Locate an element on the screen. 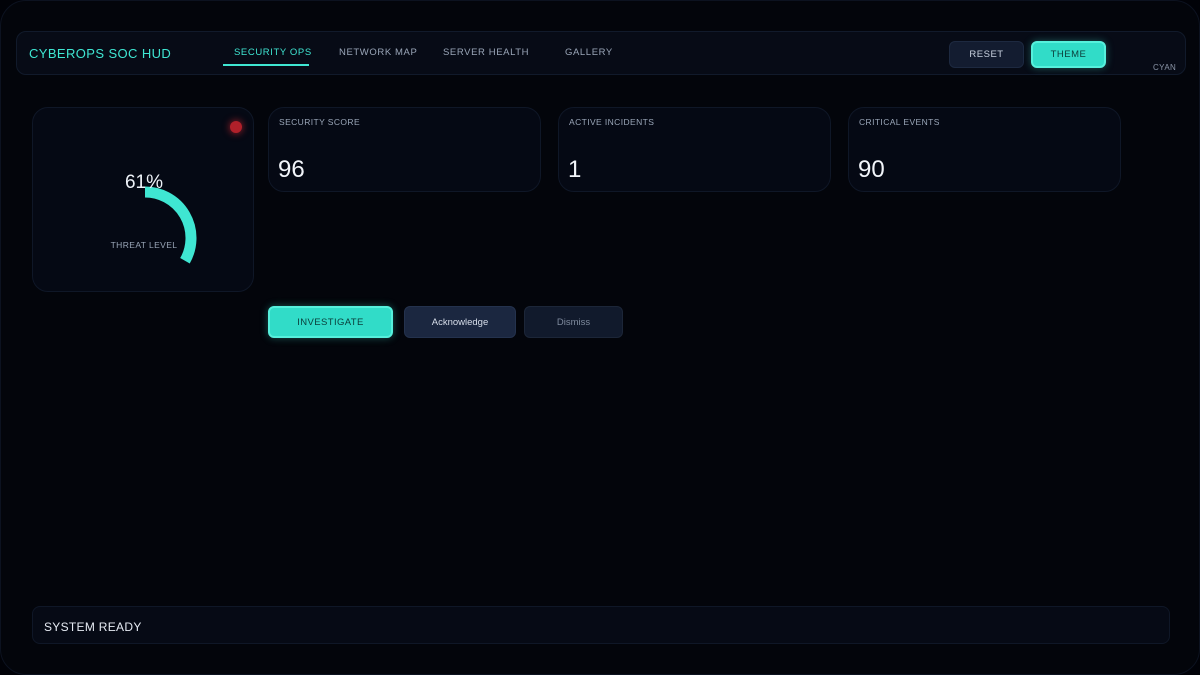  threat-level-label: THREAT LEVEL is located at coordinates (144, 245).